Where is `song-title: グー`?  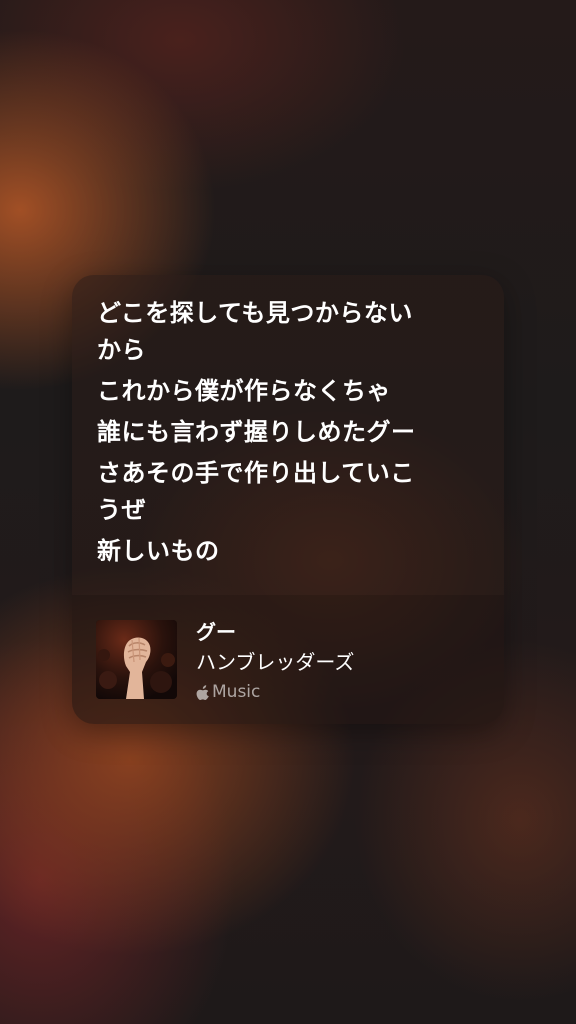 song-title: グー is located at coordinates (216, 632).